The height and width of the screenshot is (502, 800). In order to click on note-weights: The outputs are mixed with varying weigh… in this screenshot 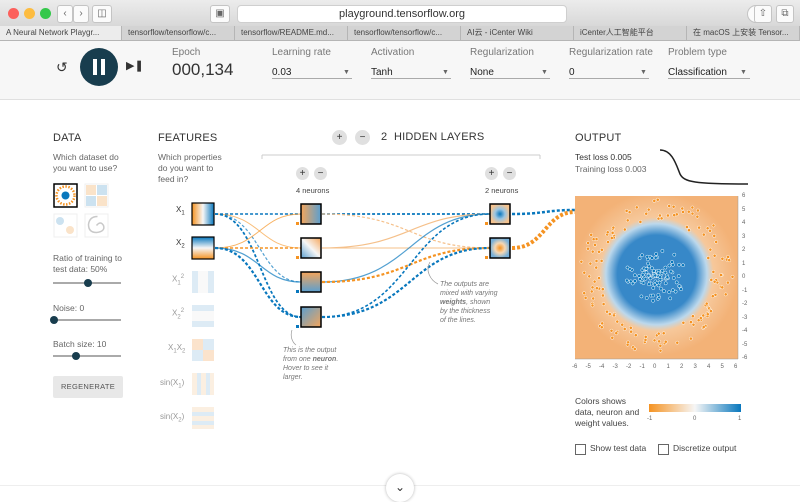, I will do `click(469, 302)`.